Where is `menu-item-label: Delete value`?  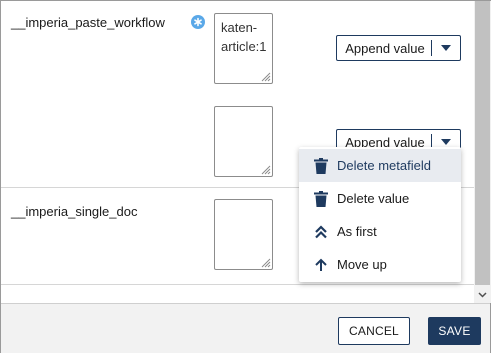
menu-item-label: Delete value is located at coordinates (373, 198).